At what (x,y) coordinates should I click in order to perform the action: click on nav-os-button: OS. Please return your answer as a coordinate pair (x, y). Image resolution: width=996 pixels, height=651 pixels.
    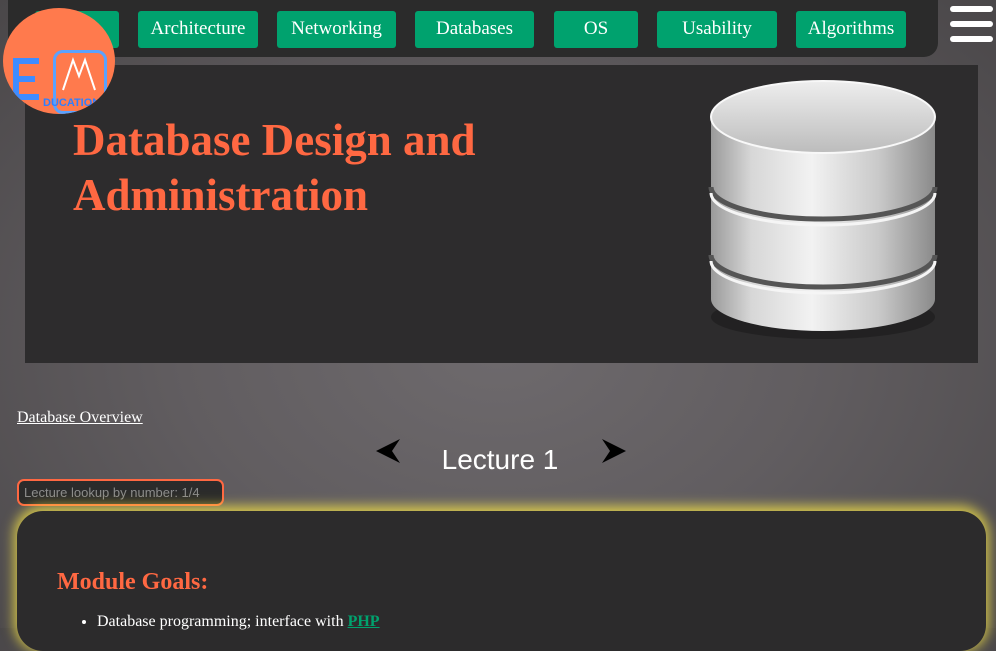
    Looking at the image, I should click on (596, 29).